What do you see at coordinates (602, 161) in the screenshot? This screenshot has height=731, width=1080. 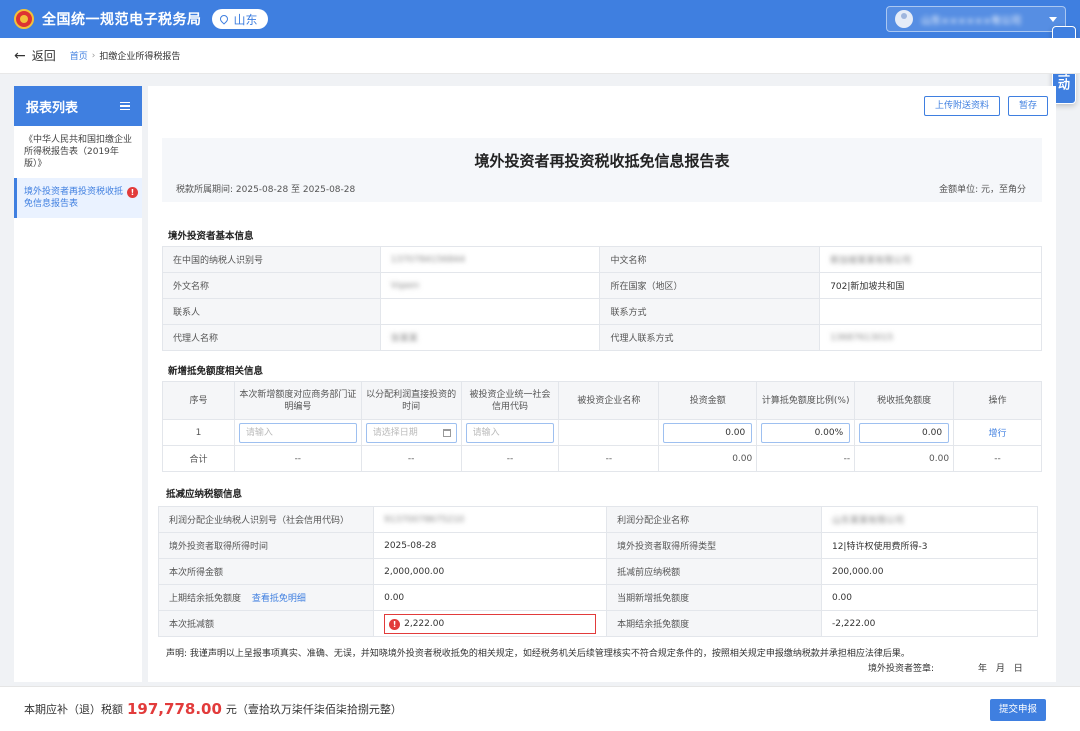 I see `report-title: 境外投资者再投资税收抵免信息报告表` at bounding box center [602, 161].